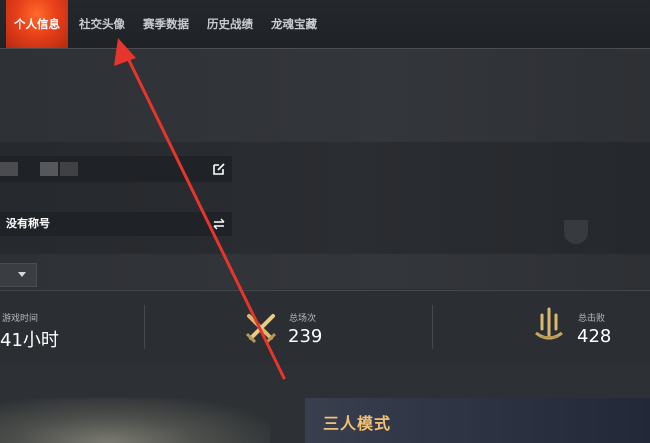 The height and width of the screenshot is (443, 650). What do you see at coordinates (294, 24) in the screenshot?
I see `tab-dragon-treasure: 龙魂宝藏` at bounding box center [294, 24].